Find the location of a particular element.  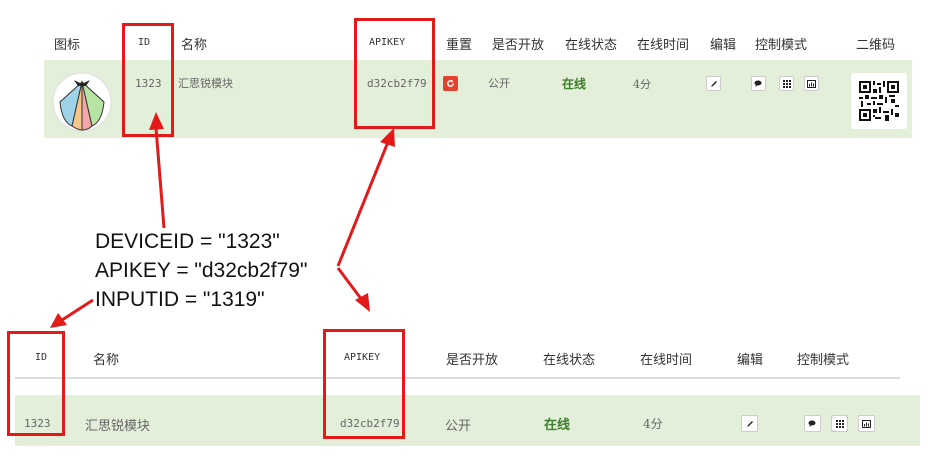

chart-button is located at coordinates (866, 423).